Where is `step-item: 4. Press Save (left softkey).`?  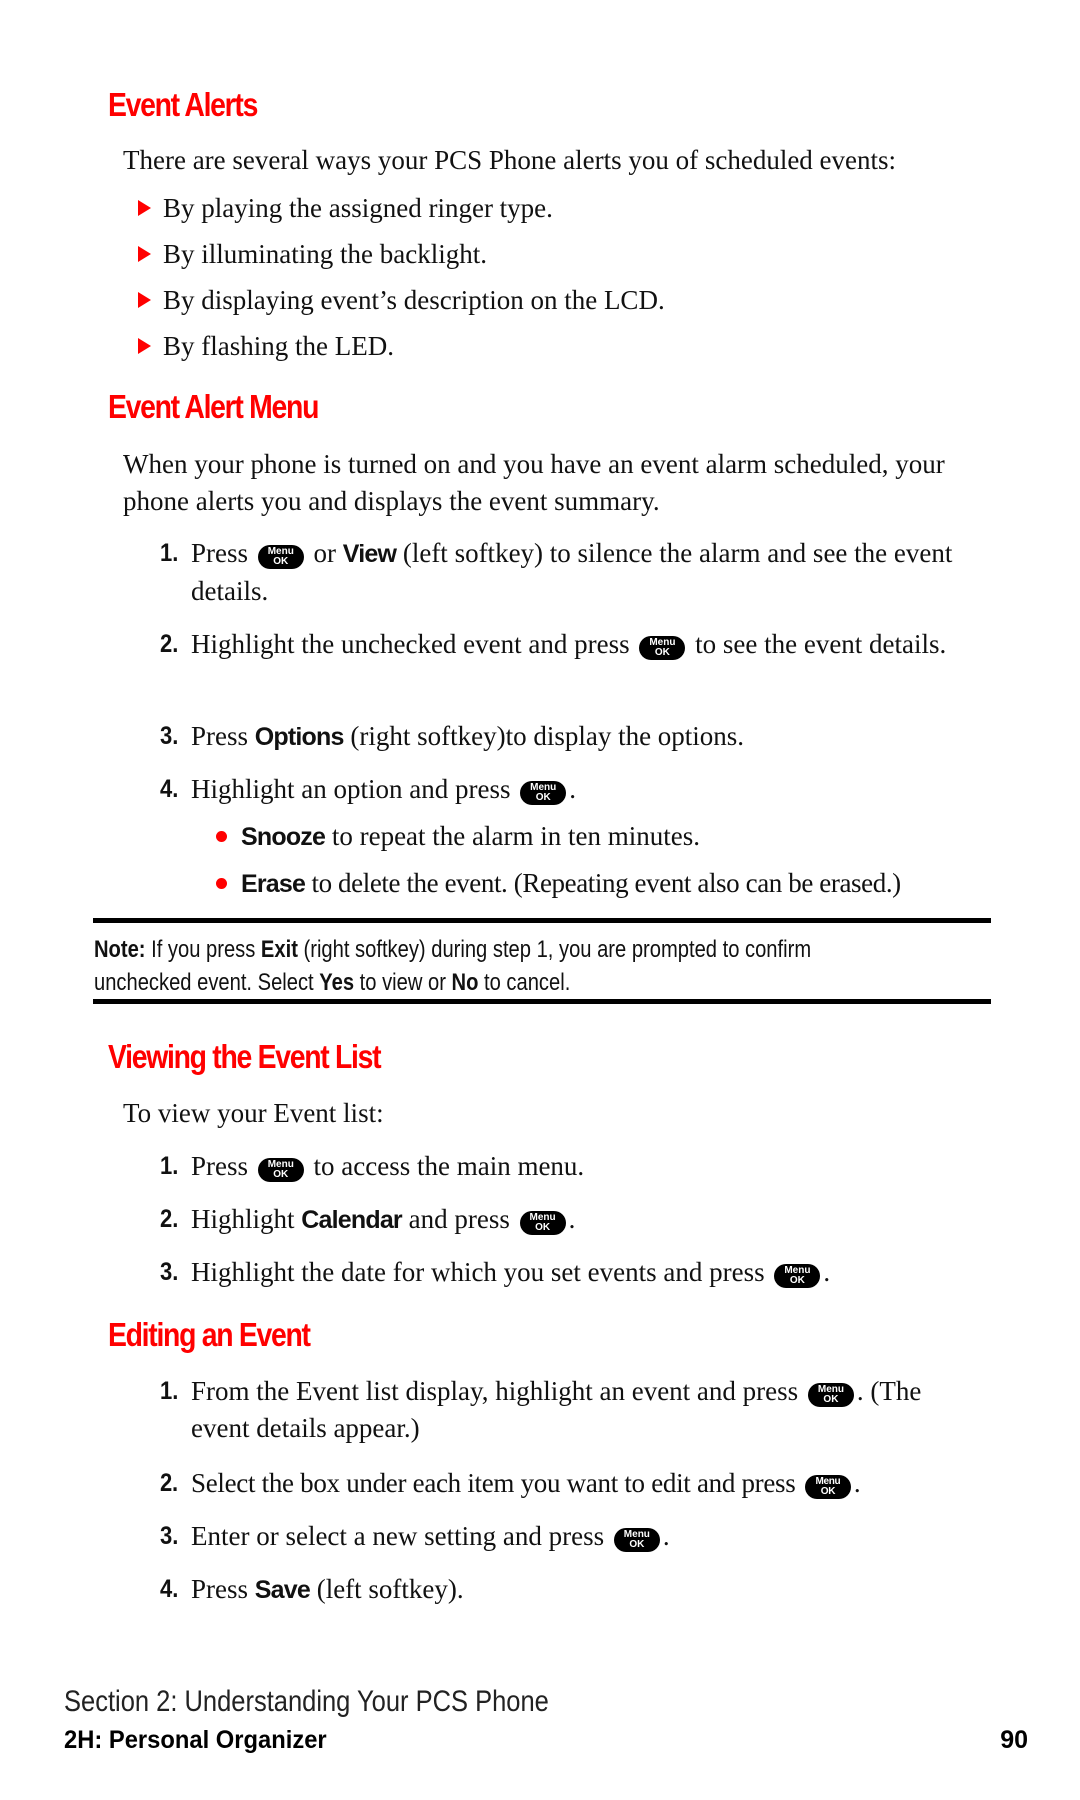
step-item: 4. Press Save (left softkey). is located at coordinates (312, 1589).